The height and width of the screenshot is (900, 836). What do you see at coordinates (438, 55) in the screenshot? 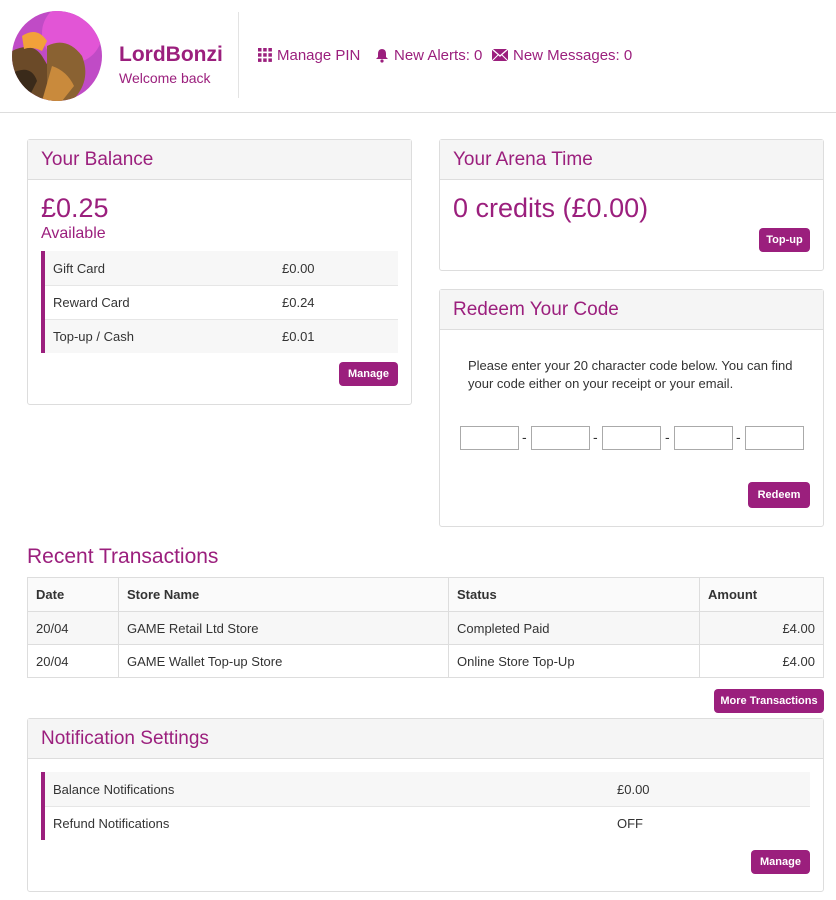
I see `alerts-label: New Alerts: 0` at bounding box center [438, 55].